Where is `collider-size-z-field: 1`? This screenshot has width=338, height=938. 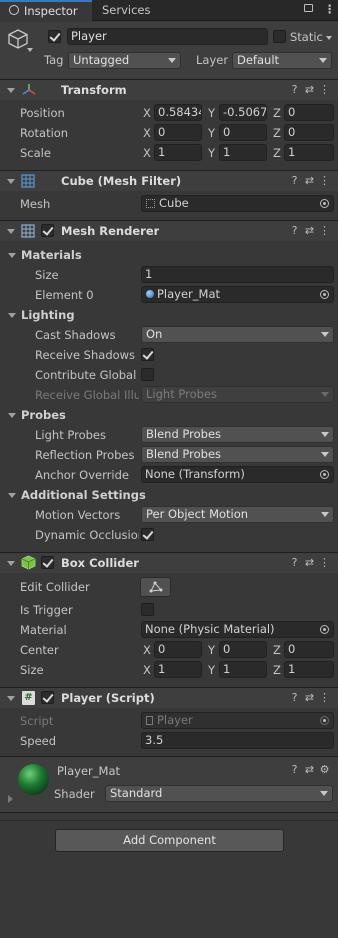
collider-size-z-field: 1 is located at coordinates (309, 669).